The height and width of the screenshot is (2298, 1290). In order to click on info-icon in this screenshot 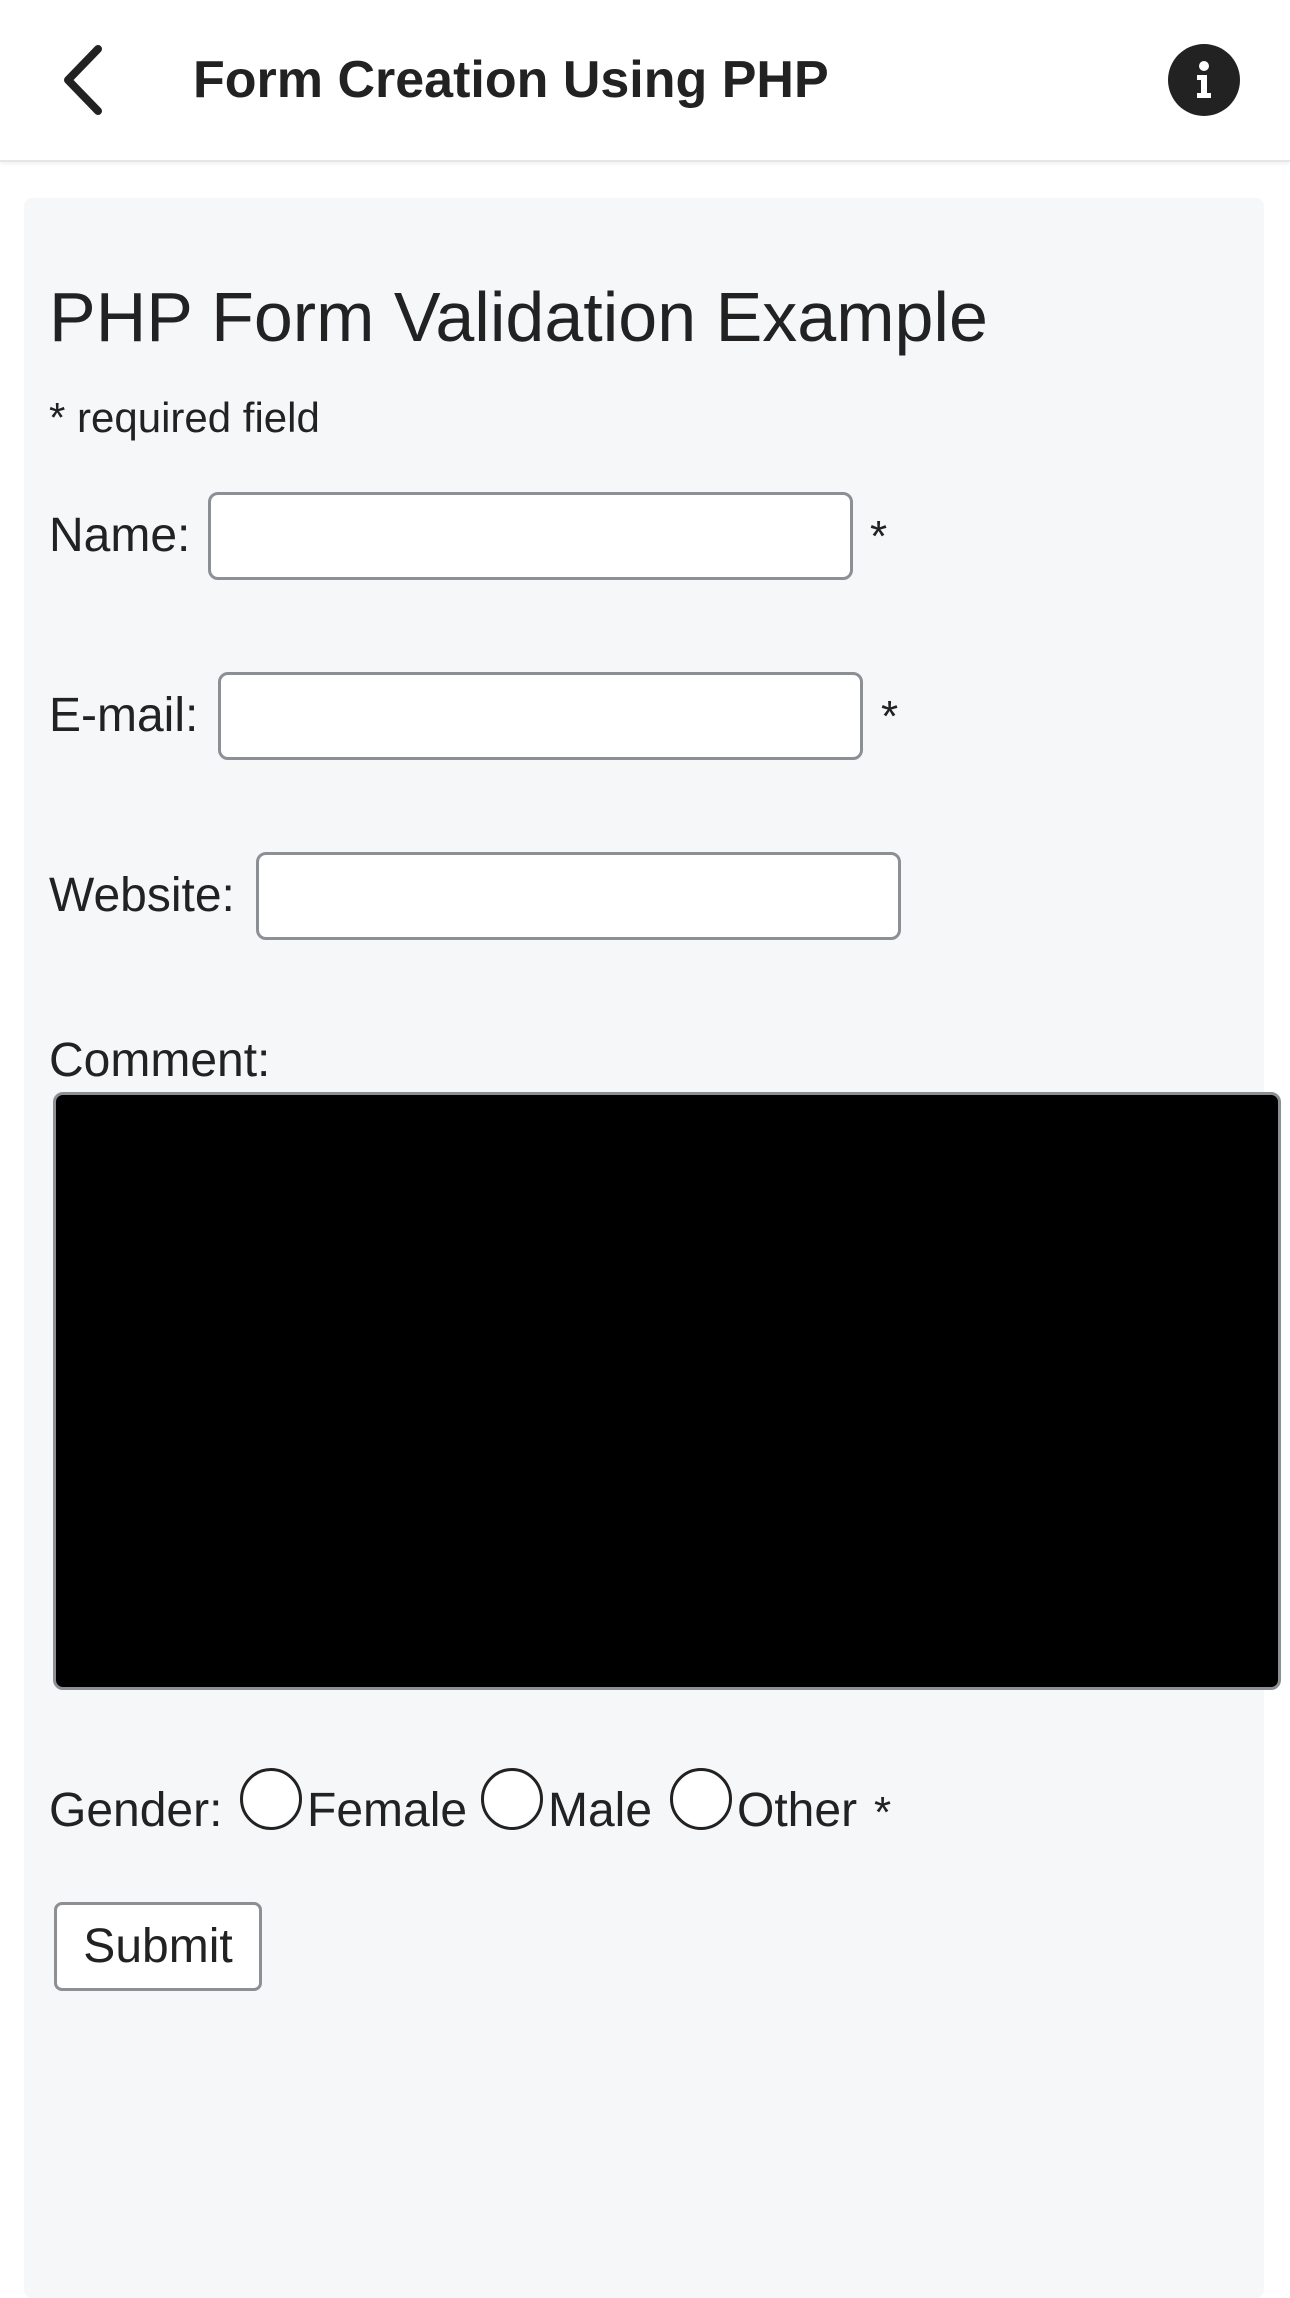, I will do `click(1204, 79)`.